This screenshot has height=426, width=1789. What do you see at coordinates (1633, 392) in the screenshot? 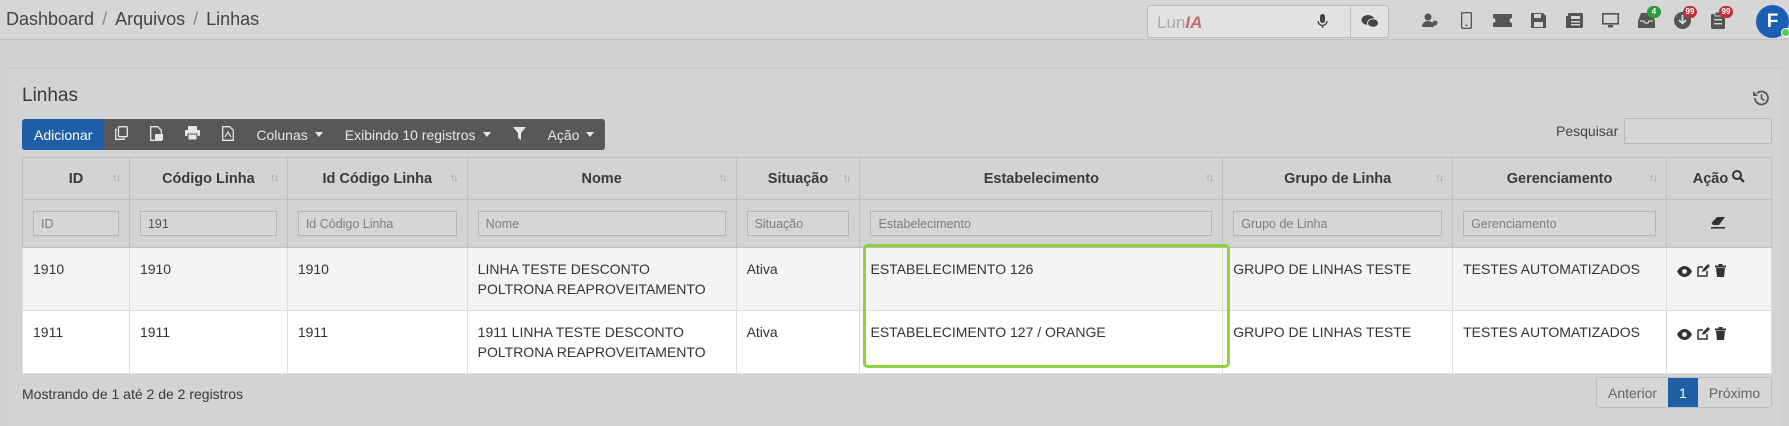
I see `pagination-prev-button: Anterior` at bounding box center [1633, 392].